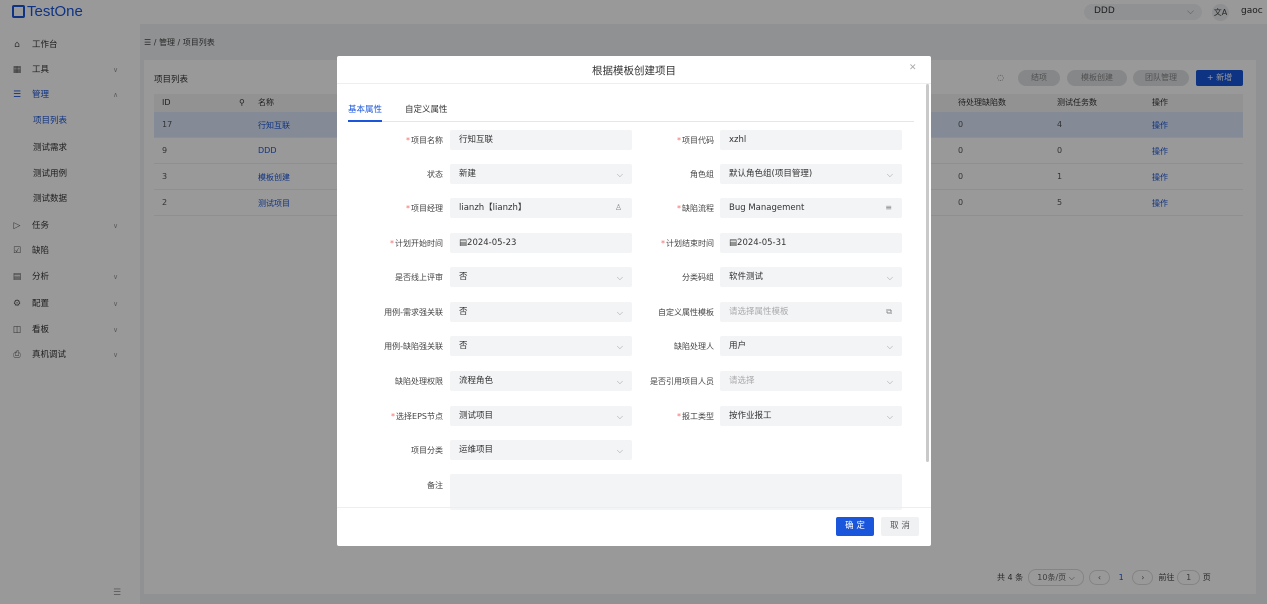  Describe the element at coordinates (541, 416) in the screenshot. I see `eps-node-select: 测试项目 ⌵` at that location.